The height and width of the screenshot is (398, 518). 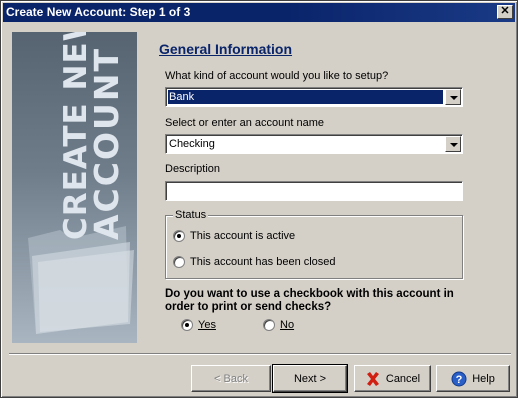 I want to click on account-name-label: Select or enter an account name, so click(x=244, y=123).